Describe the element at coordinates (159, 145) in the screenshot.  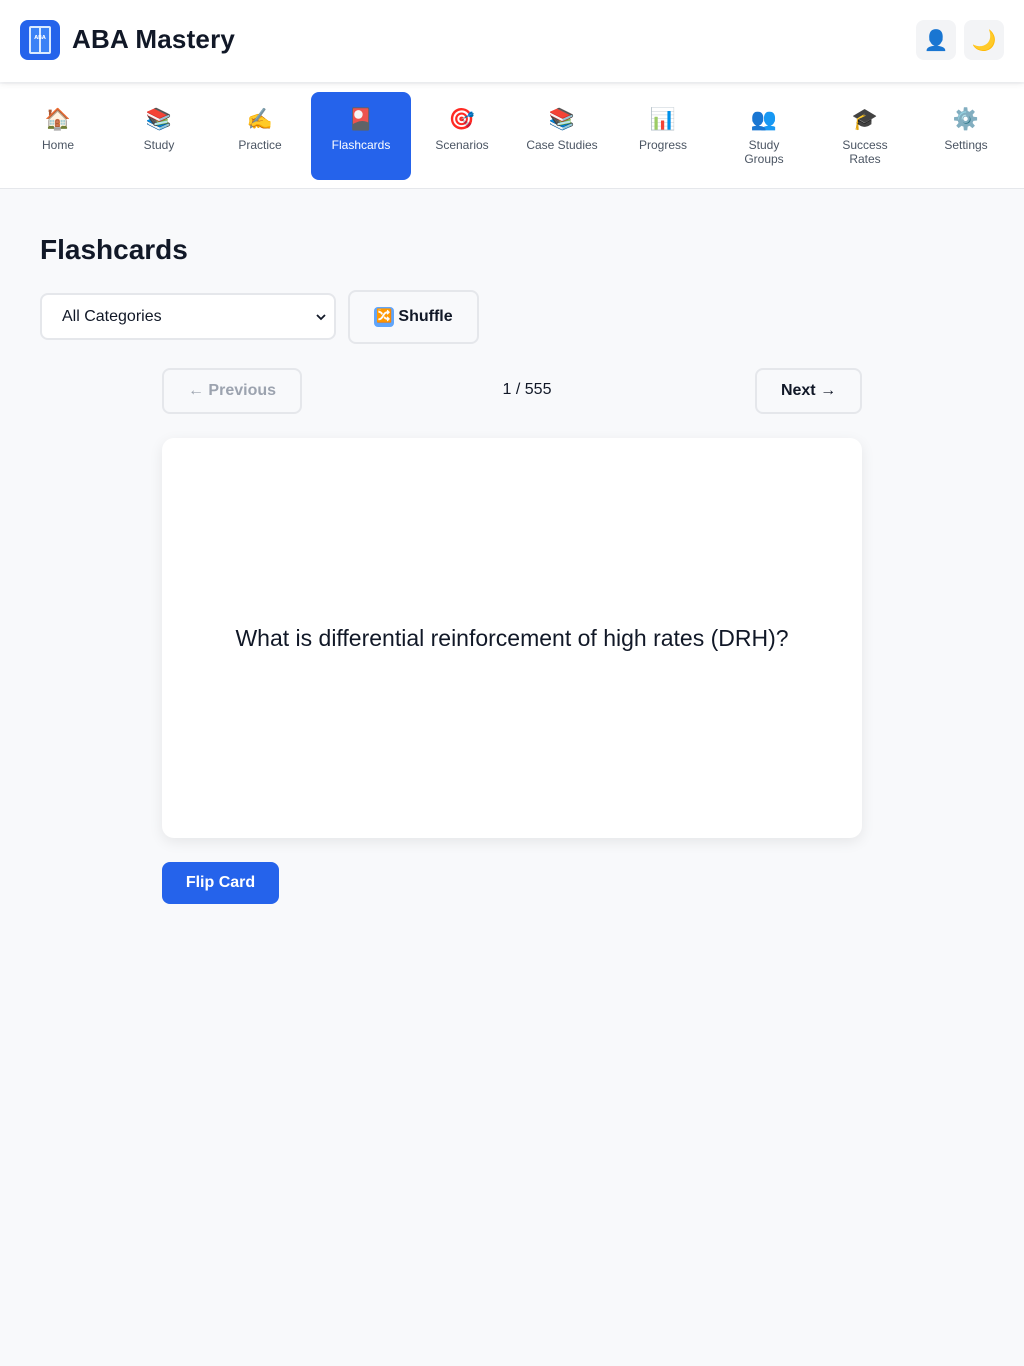
I see `nav-label: Study` at that location.